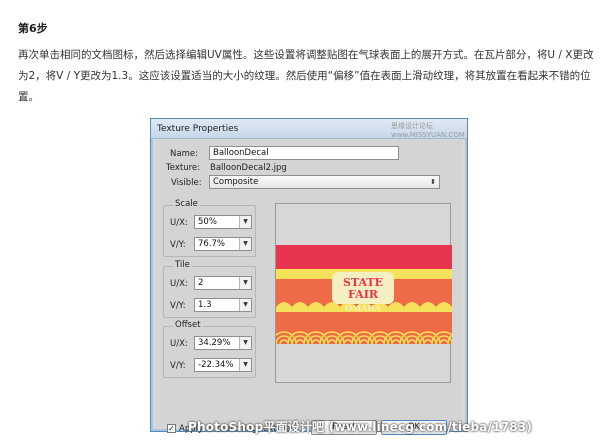 The height and width of the screenshot is (447, 602). I want to click on texture-preview: STATE FAIR OMAHA, so click(363, 293).